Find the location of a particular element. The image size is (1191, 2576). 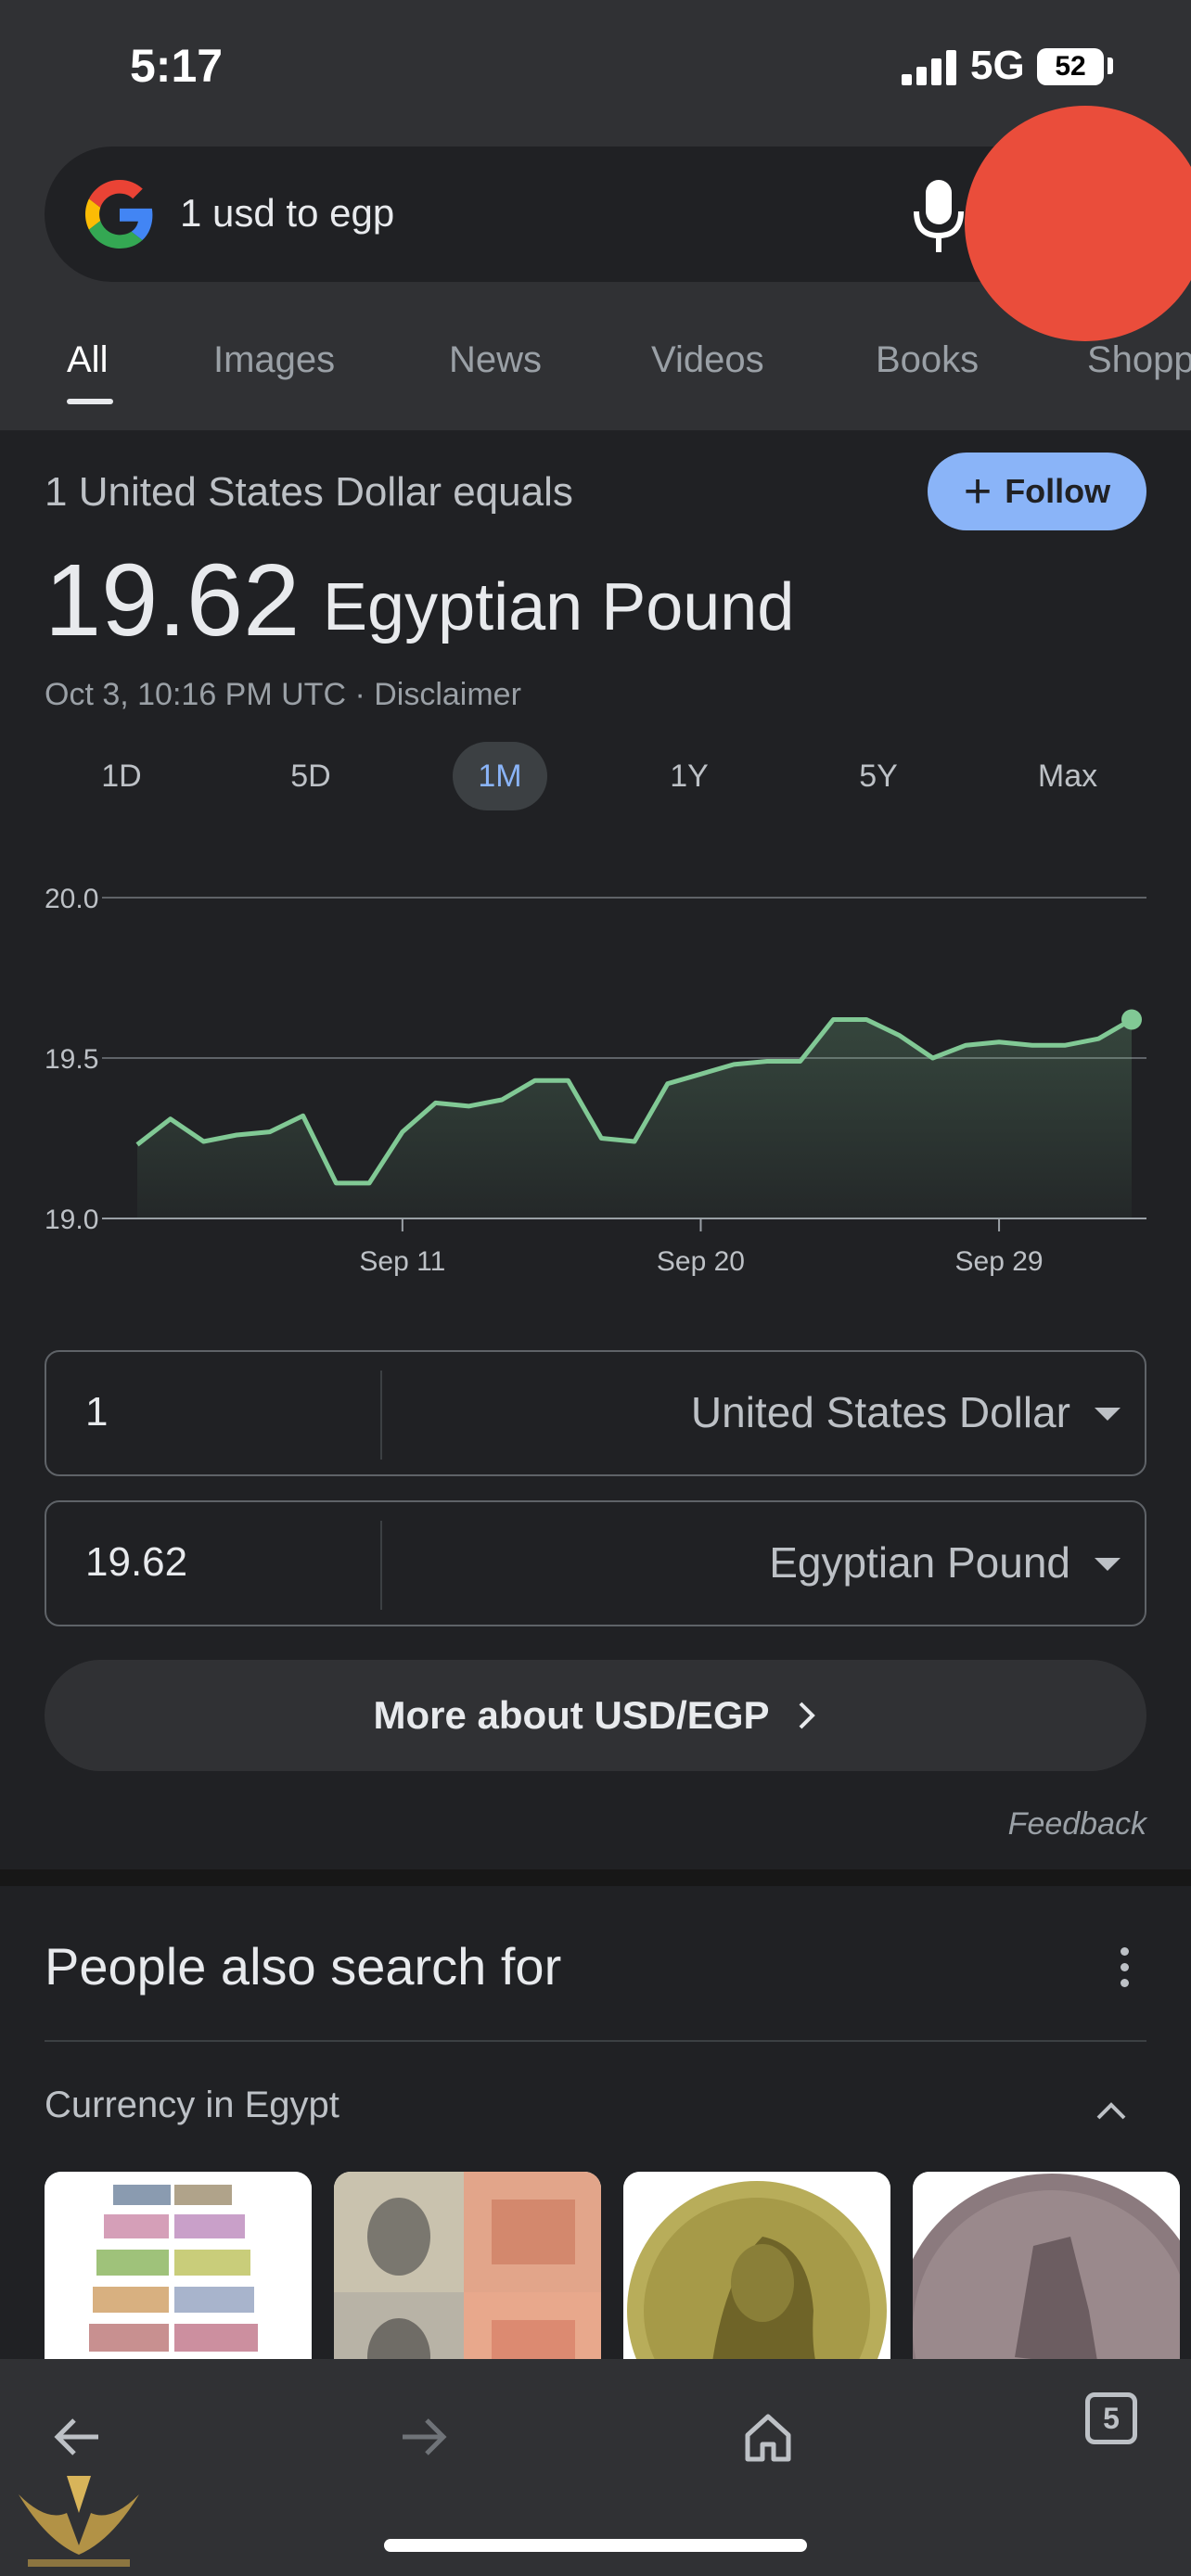

red-circle-marker is located at coordinates (1078, 223).